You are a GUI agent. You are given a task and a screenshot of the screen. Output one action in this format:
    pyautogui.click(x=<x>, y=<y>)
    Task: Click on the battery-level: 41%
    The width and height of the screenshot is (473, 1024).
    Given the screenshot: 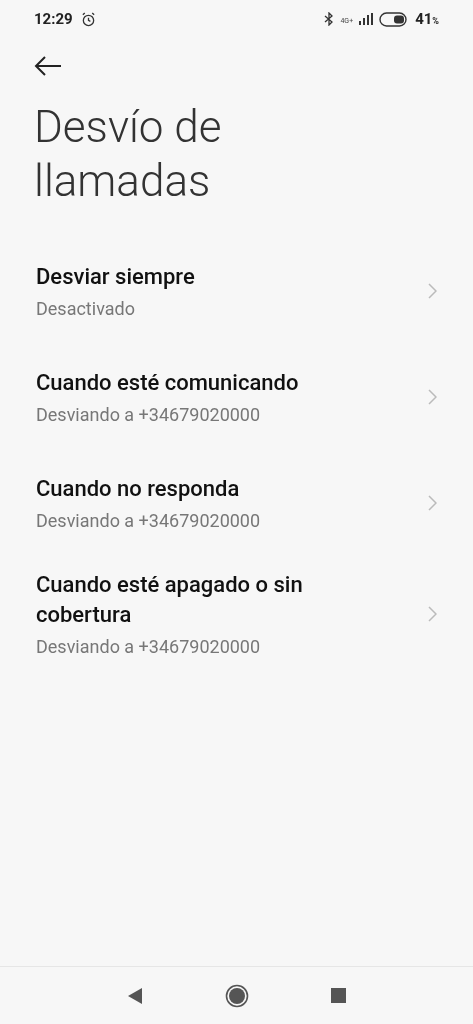 What is the action you would take?
    pyautogui.click(x=427, y=19)
    